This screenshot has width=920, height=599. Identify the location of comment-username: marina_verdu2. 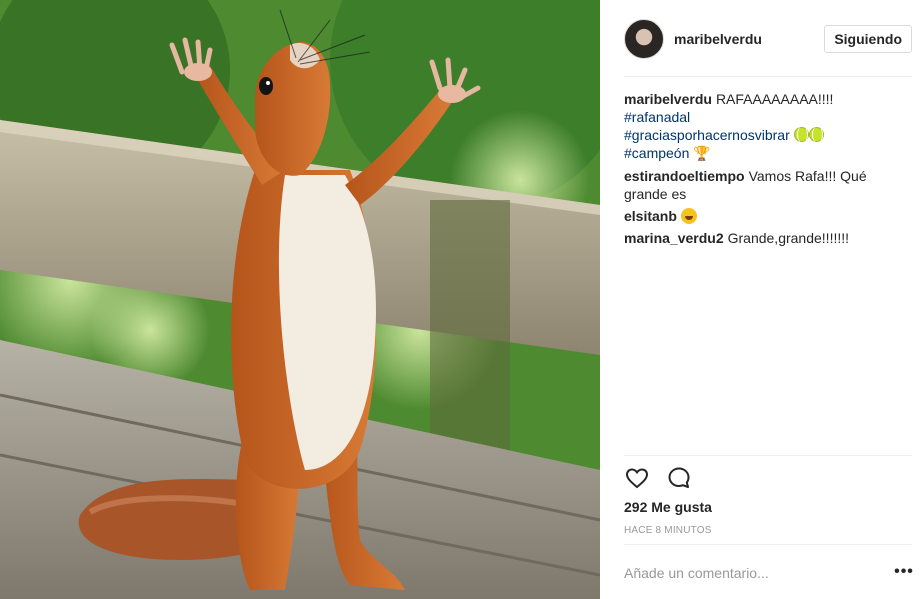
(674, 238).